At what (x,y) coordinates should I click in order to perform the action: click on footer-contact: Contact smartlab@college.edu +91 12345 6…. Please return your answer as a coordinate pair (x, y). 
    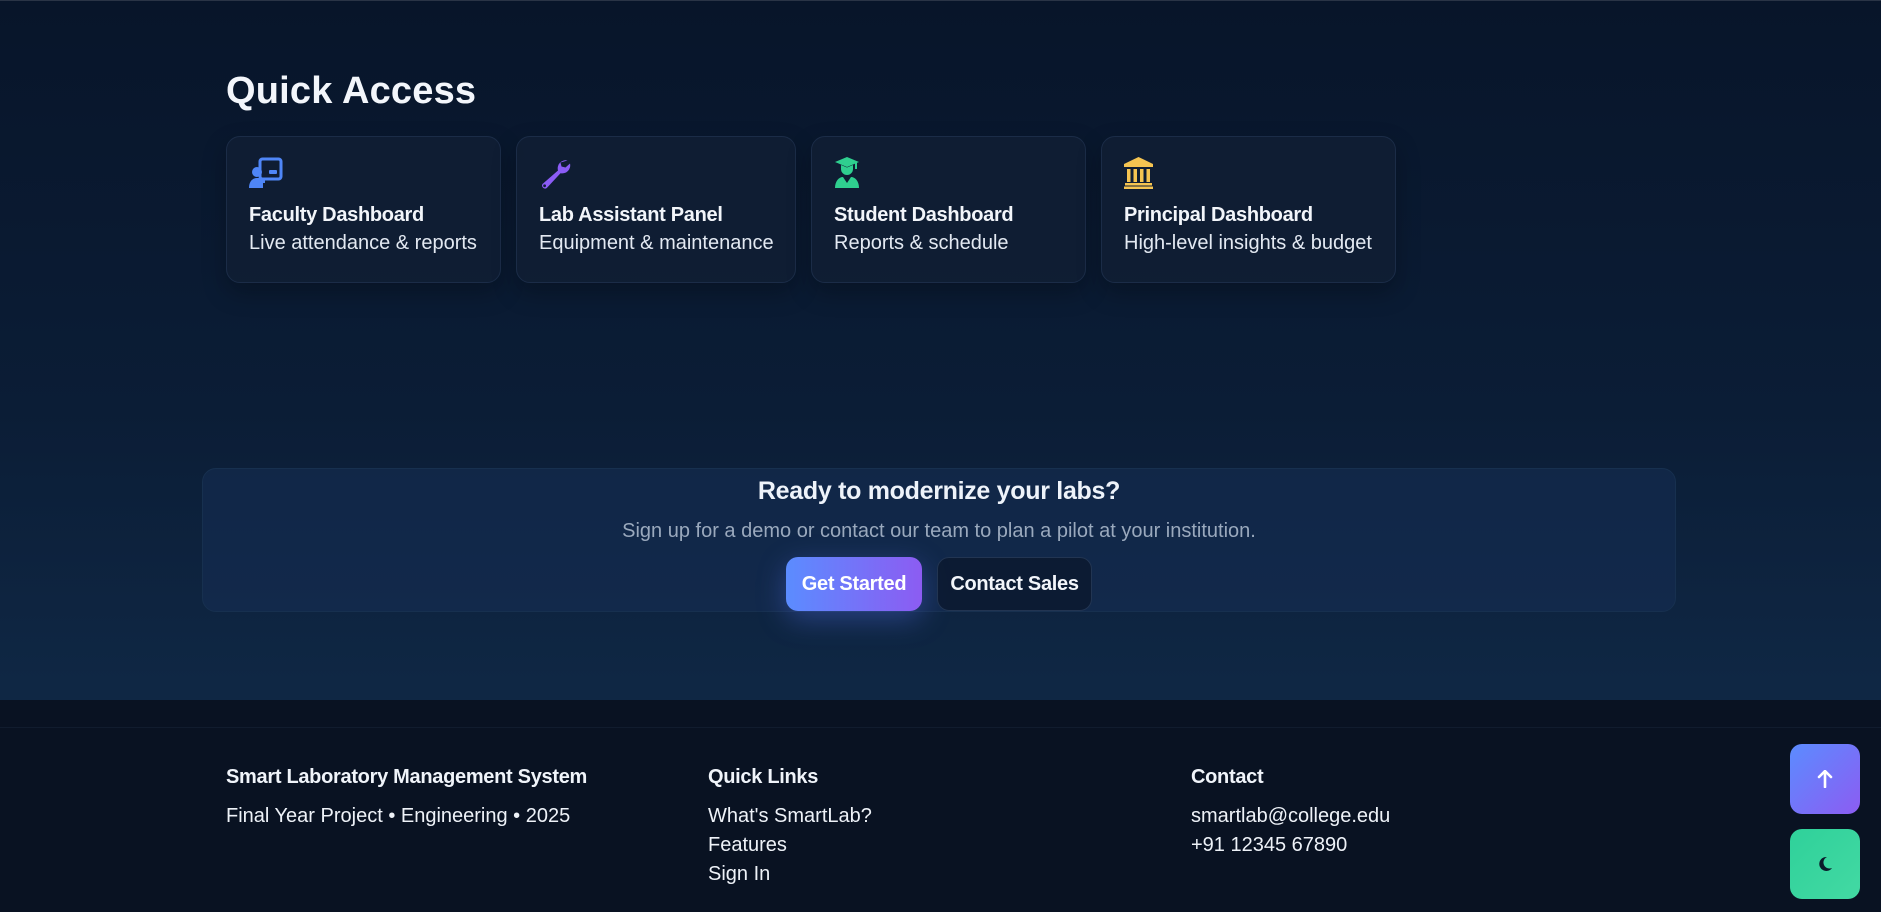
    Looking at the image, I should click on (1290, 812).